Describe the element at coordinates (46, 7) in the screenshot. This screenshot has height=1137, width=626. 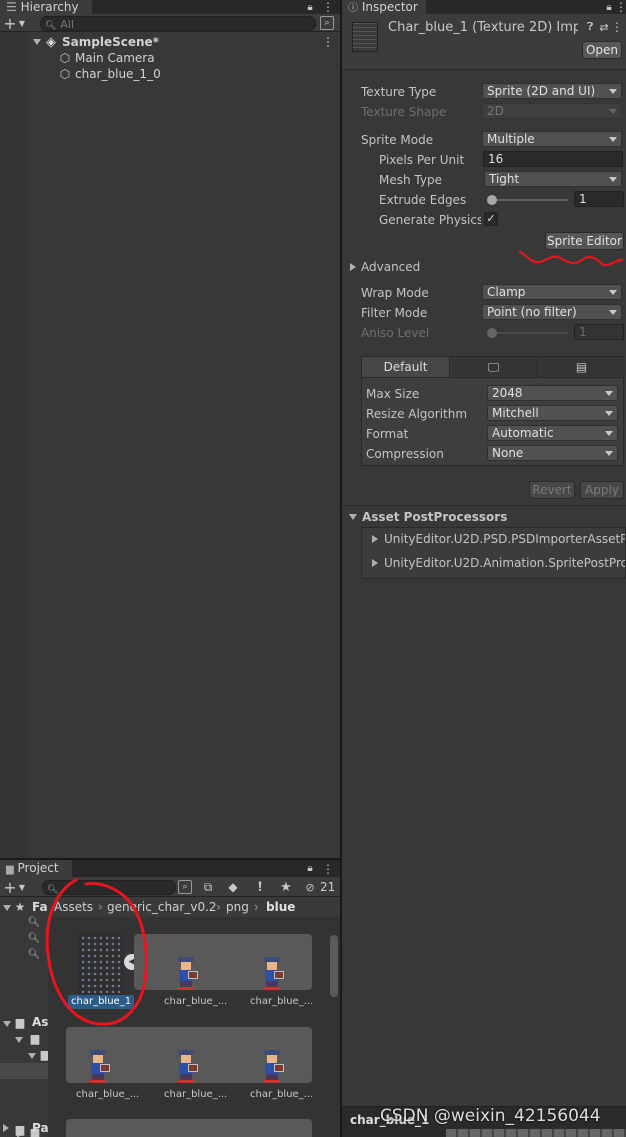
I see `tab-hierarchy: ☰ Hierarchy` at that location.